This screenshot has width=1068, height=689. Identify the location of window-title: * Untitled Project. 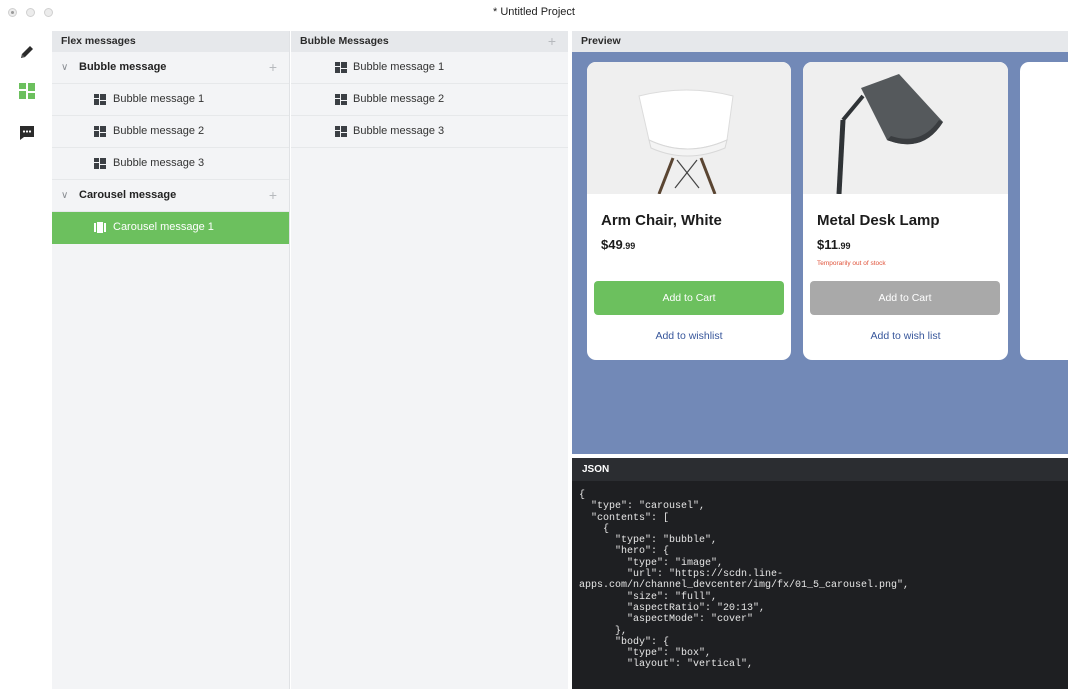
(534, 12).